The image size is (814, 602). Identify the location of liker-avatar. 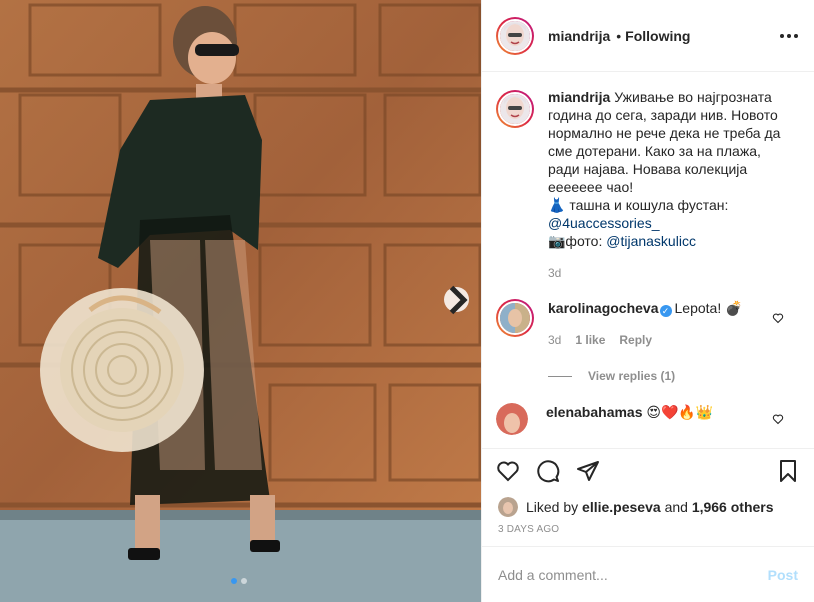
(508, 507).